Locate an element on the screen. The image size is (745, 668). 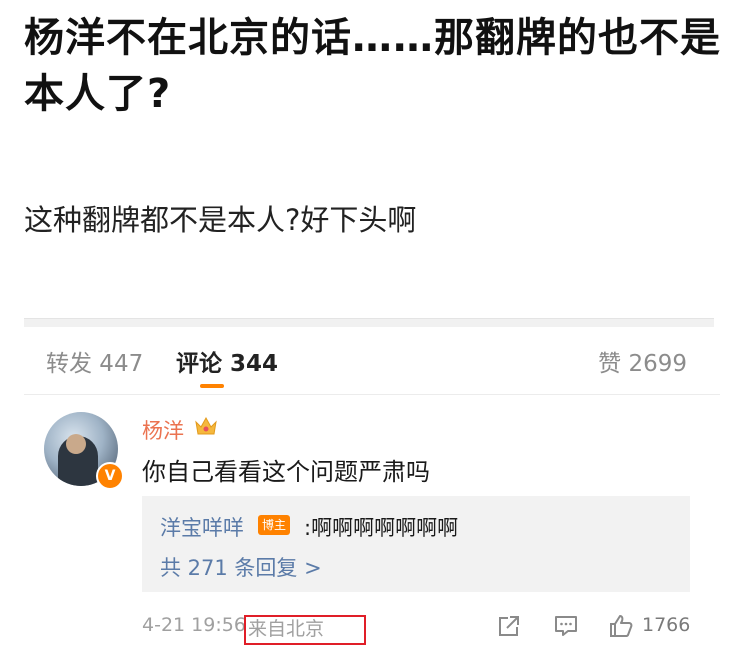
view-replies-link: 共 271 条回复 > is located at coordinates (241, 567).